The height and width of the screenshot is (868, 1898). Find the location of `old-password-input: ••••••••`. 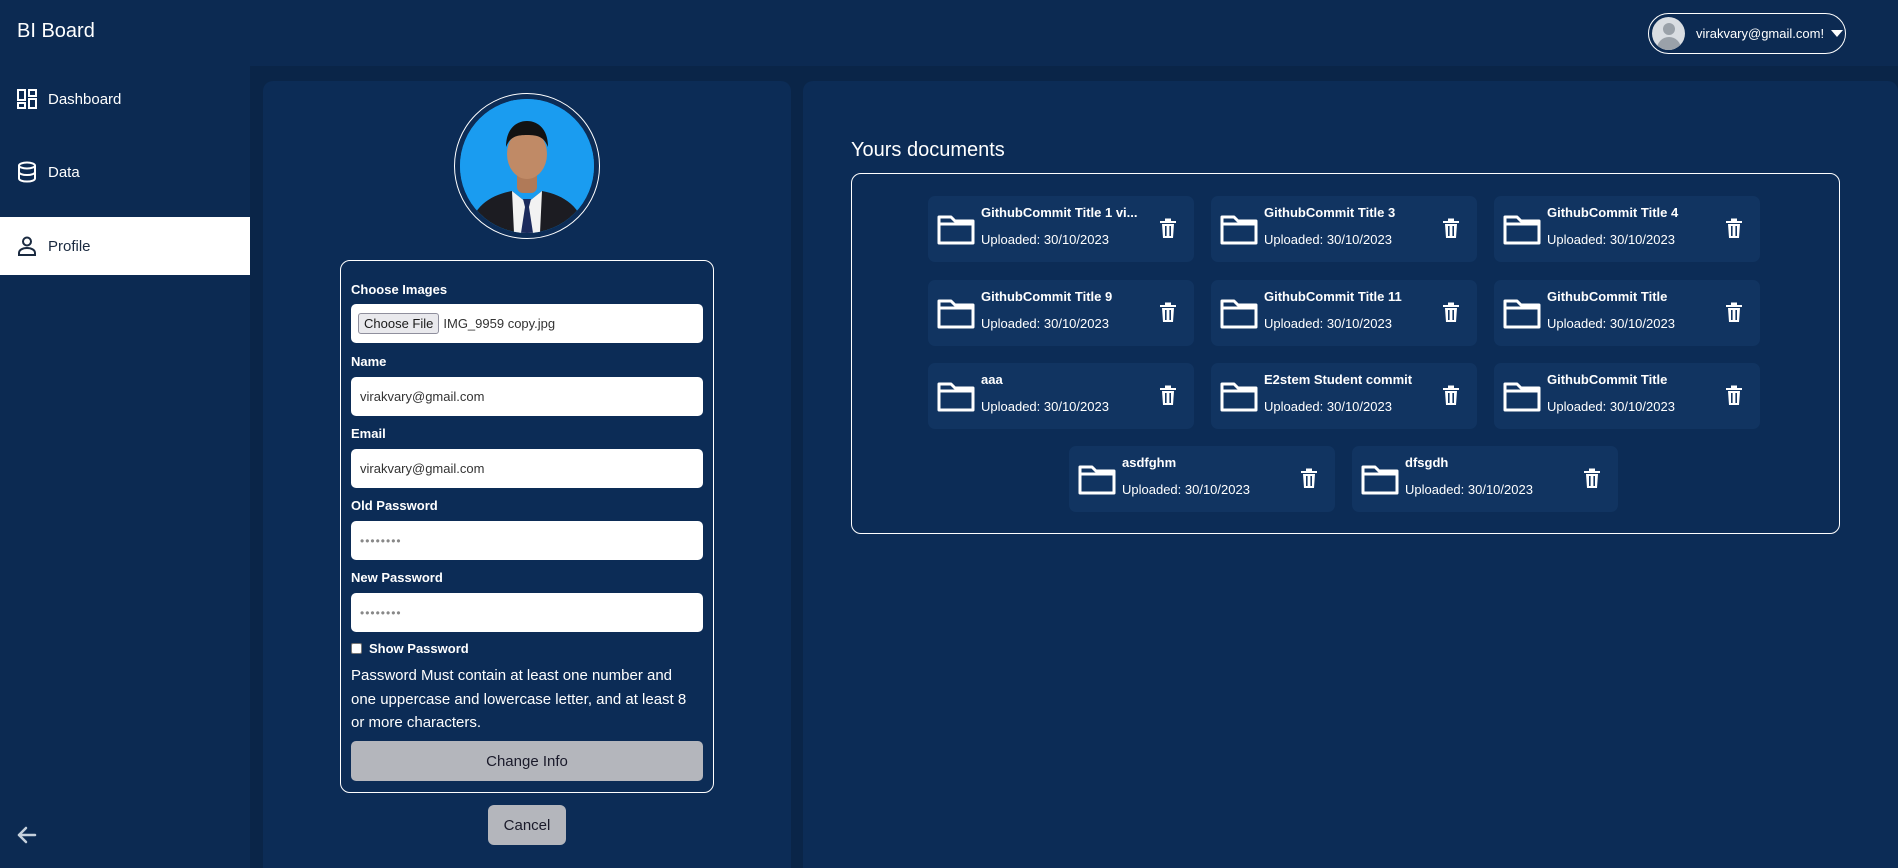

old-password-input: •••••••• is located at coordinates (527, 540).